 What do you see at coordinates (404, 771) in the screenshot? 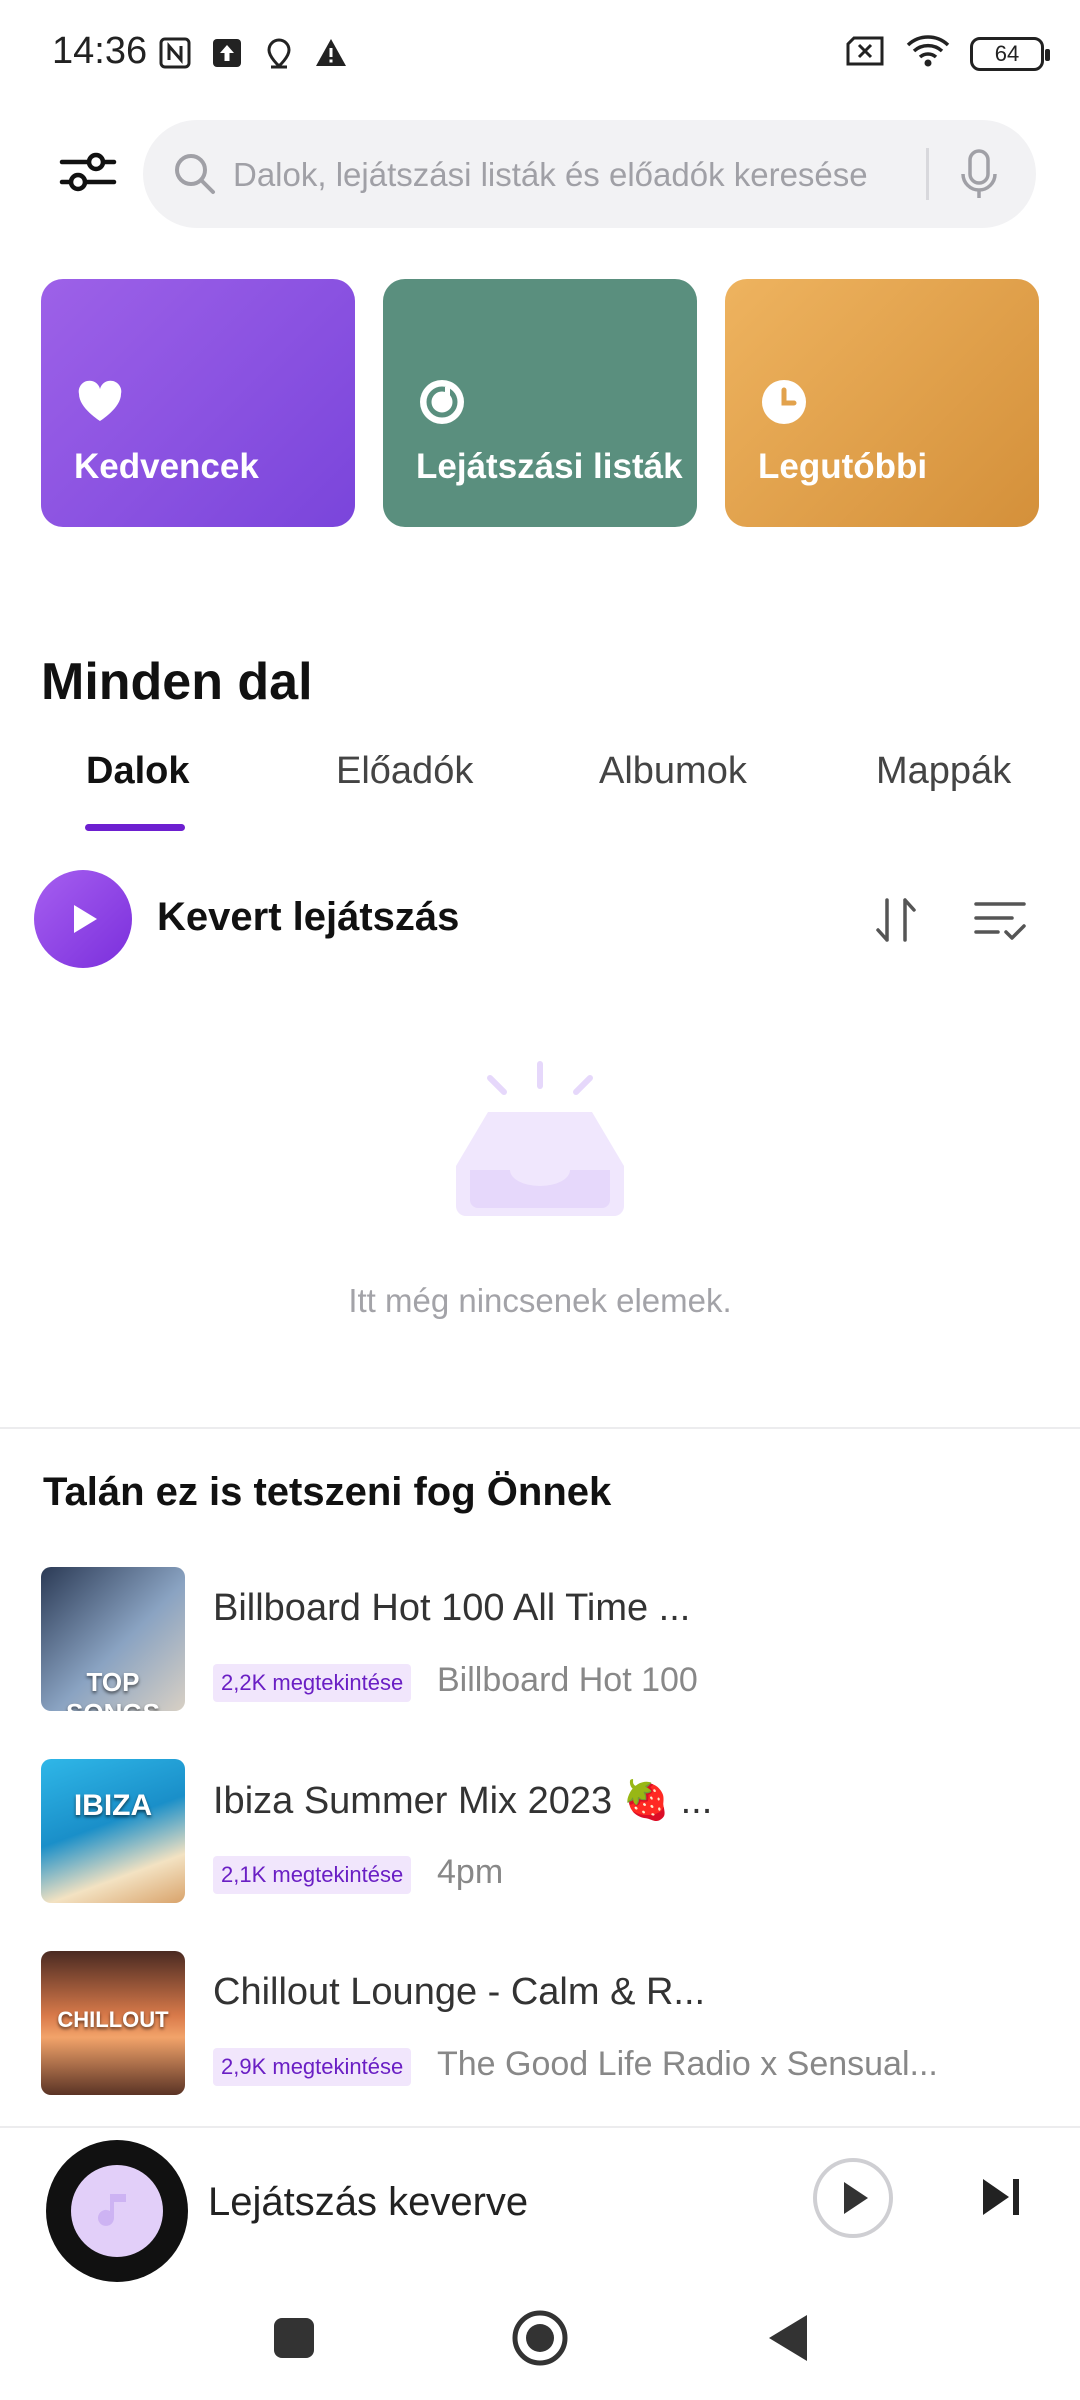
I see `tab-artists: Előadók` at bounding box center [404, 771].